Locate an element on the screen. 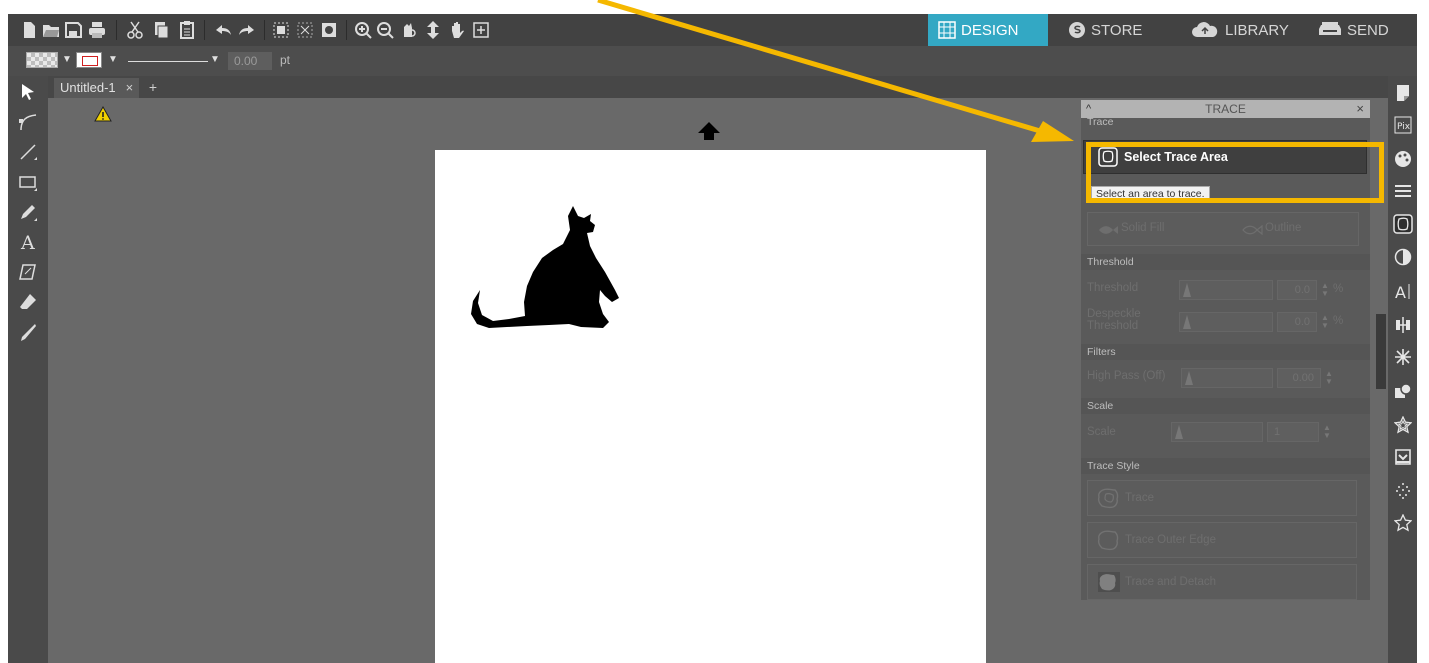 The width and height of the screenshot is (1429, 663). tab-library: LIBRARY is located at coordinates (1239, 30).